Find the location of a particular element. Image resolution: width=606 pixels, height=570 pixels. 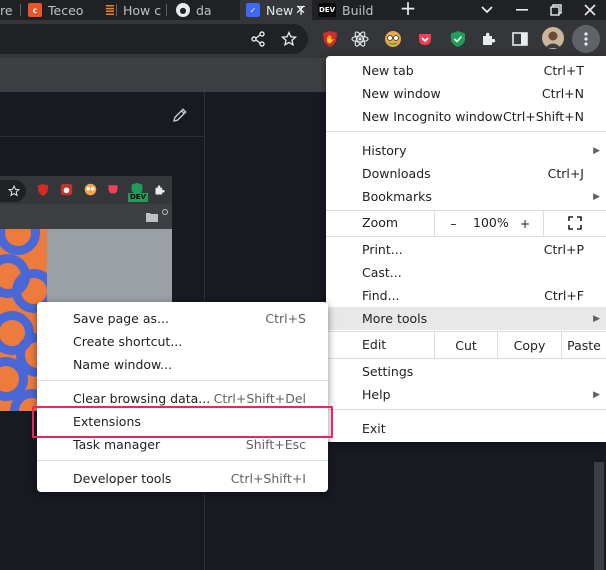

profile-avatar is located at coordinates (553, 38).